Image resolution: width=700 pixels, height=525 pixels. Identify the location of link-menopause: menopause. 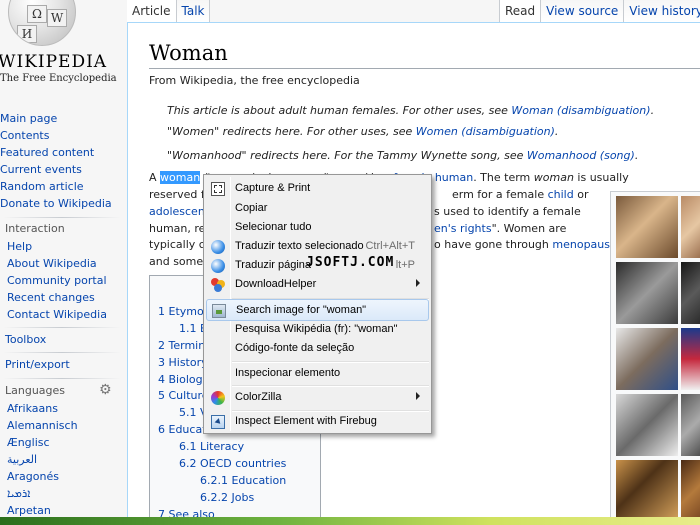
(584, 244).